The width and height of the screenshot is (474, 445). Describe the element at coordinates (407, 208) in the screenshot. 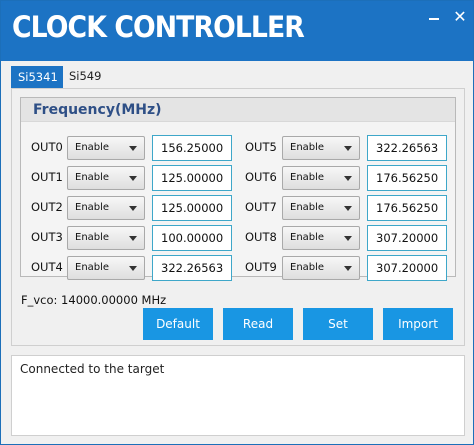

I see `out7-frequency-input: 176.56250` at that location.